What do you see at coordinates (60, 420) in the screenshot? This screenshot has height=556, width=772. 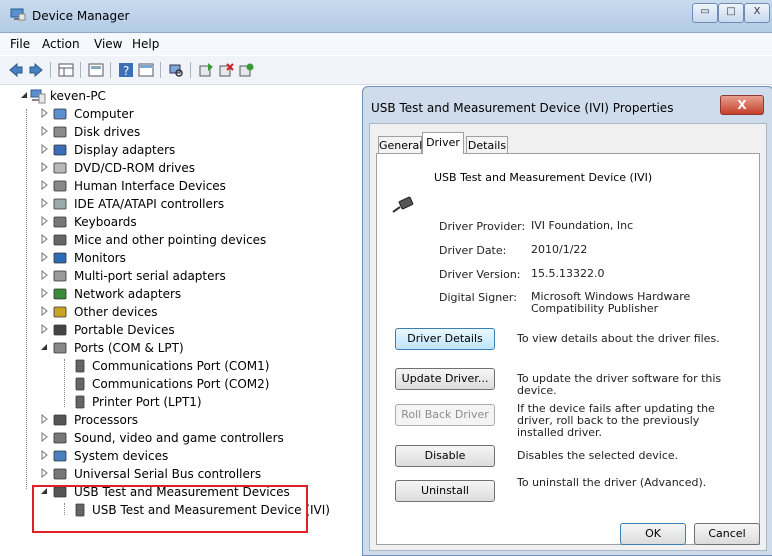 I see `processor-icon` at bounding box center [60, 420].